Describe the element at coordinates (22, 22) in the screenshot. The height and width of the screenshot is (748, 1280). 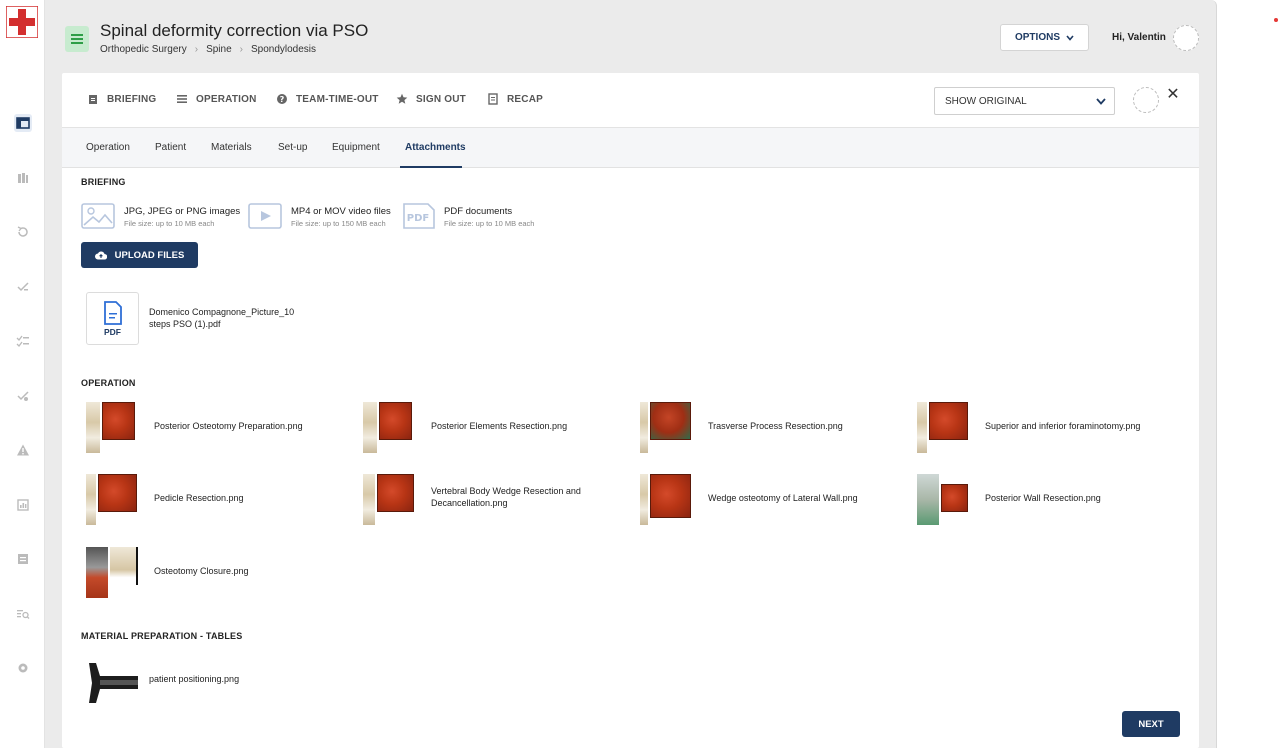
I see `logo-icon` at that location.